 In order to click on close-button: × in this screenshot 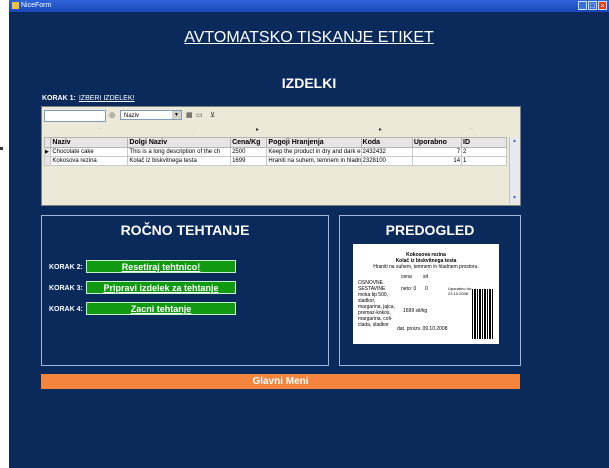, I will do `click(602, 5)`.